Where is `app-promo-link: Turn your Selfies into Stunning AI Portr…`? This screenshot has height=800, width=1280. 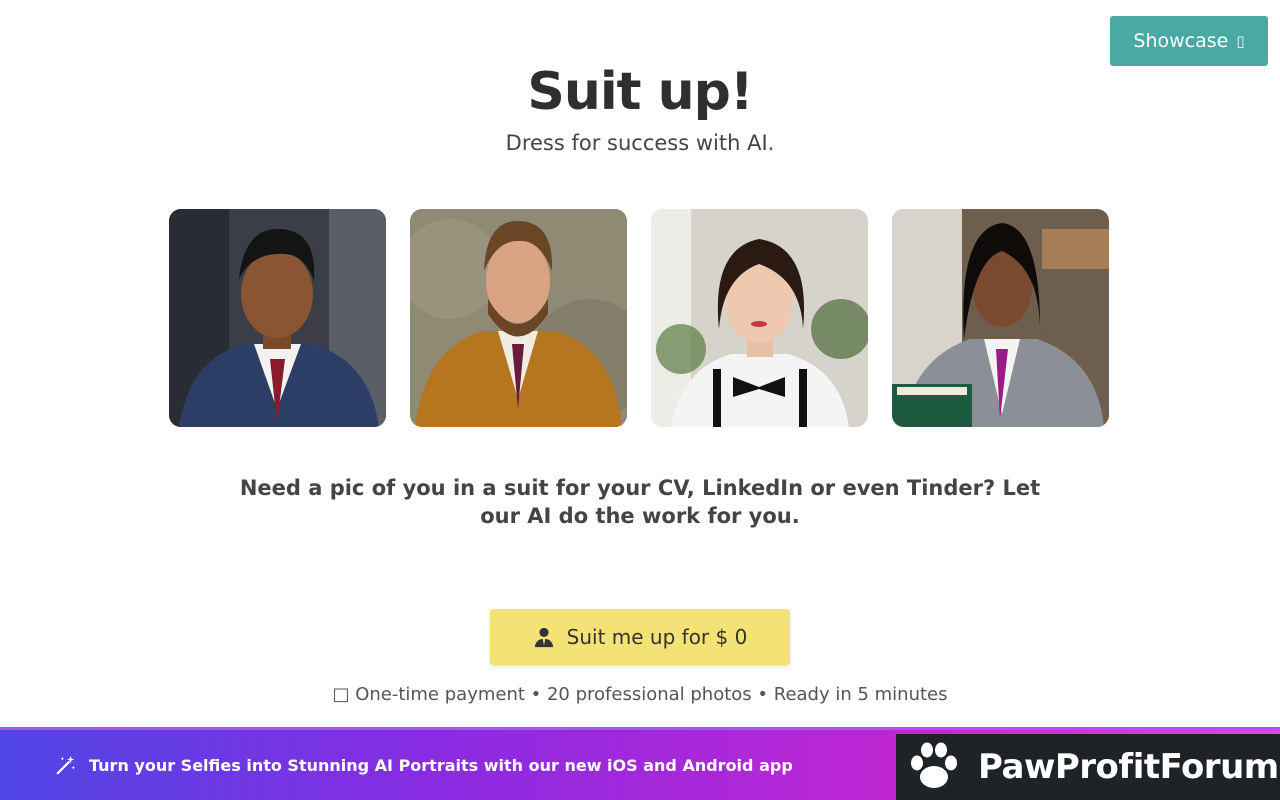
app-promo-link: Turn your Selfies into Stunning AI Portr… is located at coordinates (424, 765).